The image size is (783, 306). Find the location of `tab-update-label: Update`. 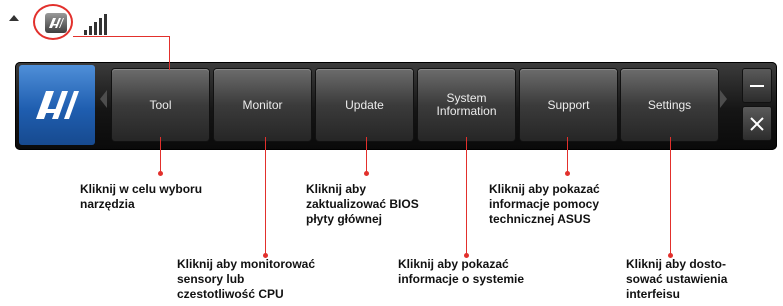

tab-update-label: Update is located at coordinates (364, 104).